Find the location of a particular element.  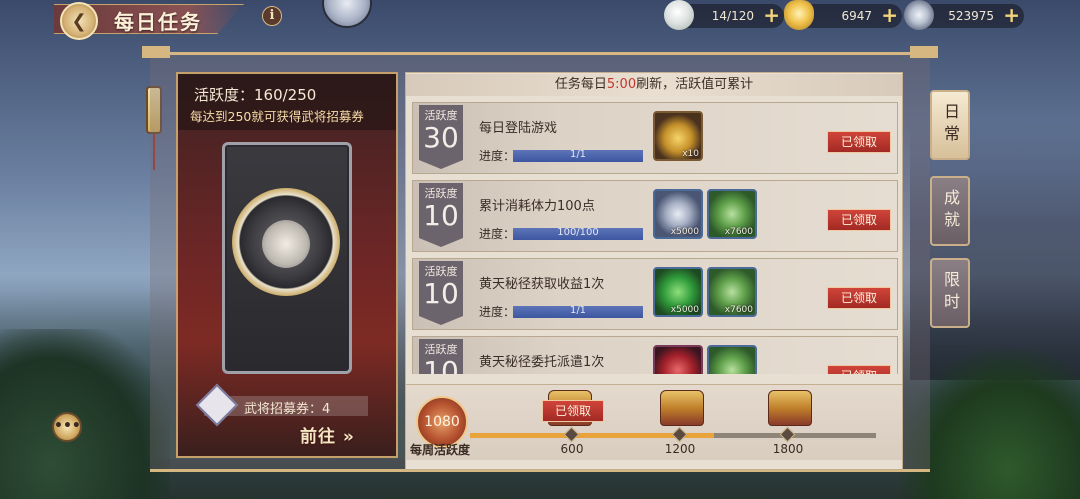

progress-bar: 100/100 is located at coordinates (578, 233).